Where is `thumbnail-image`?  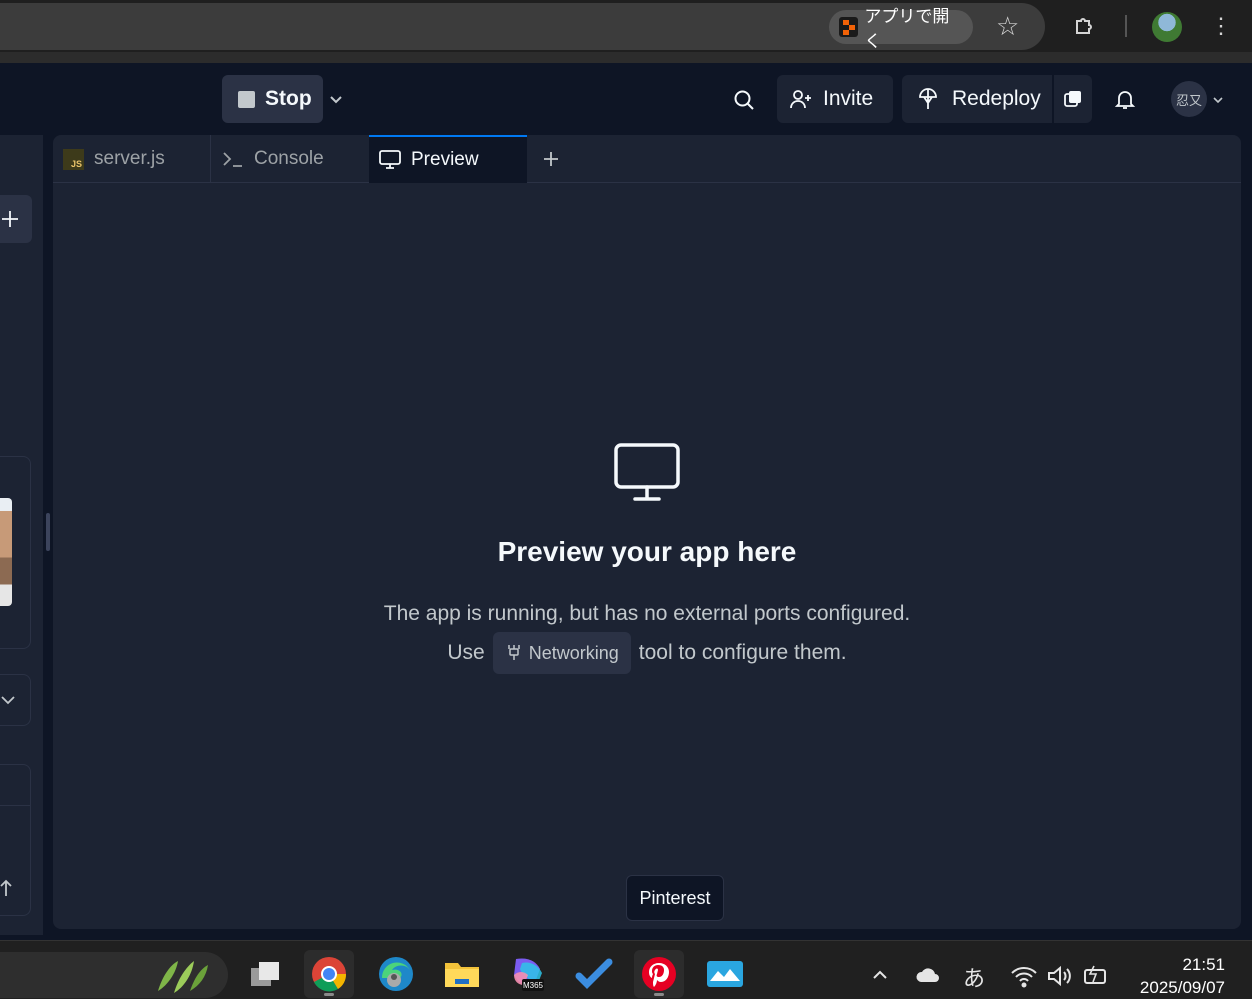 thumbnail-image is located at coordinates (6, 552).